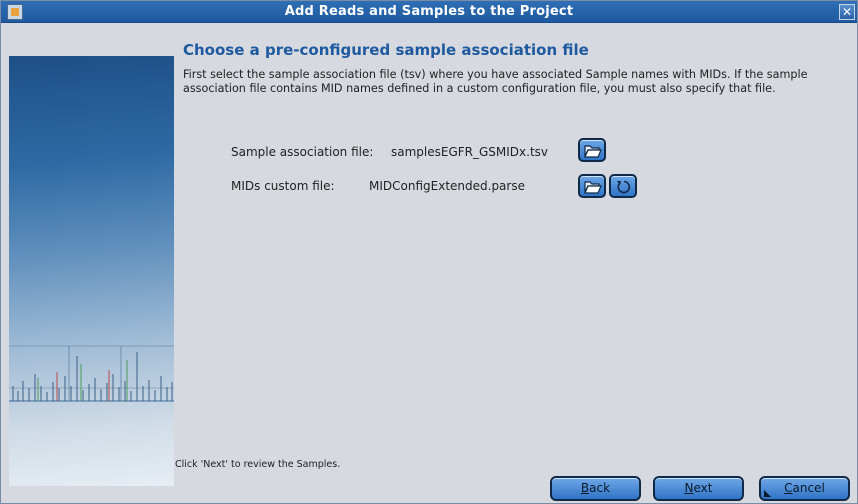 The height and width of the screenshot is (504, 858). Describe the element at coordinates (767, 493) in the screenshot. I see `resize-grip-icon` at that location.